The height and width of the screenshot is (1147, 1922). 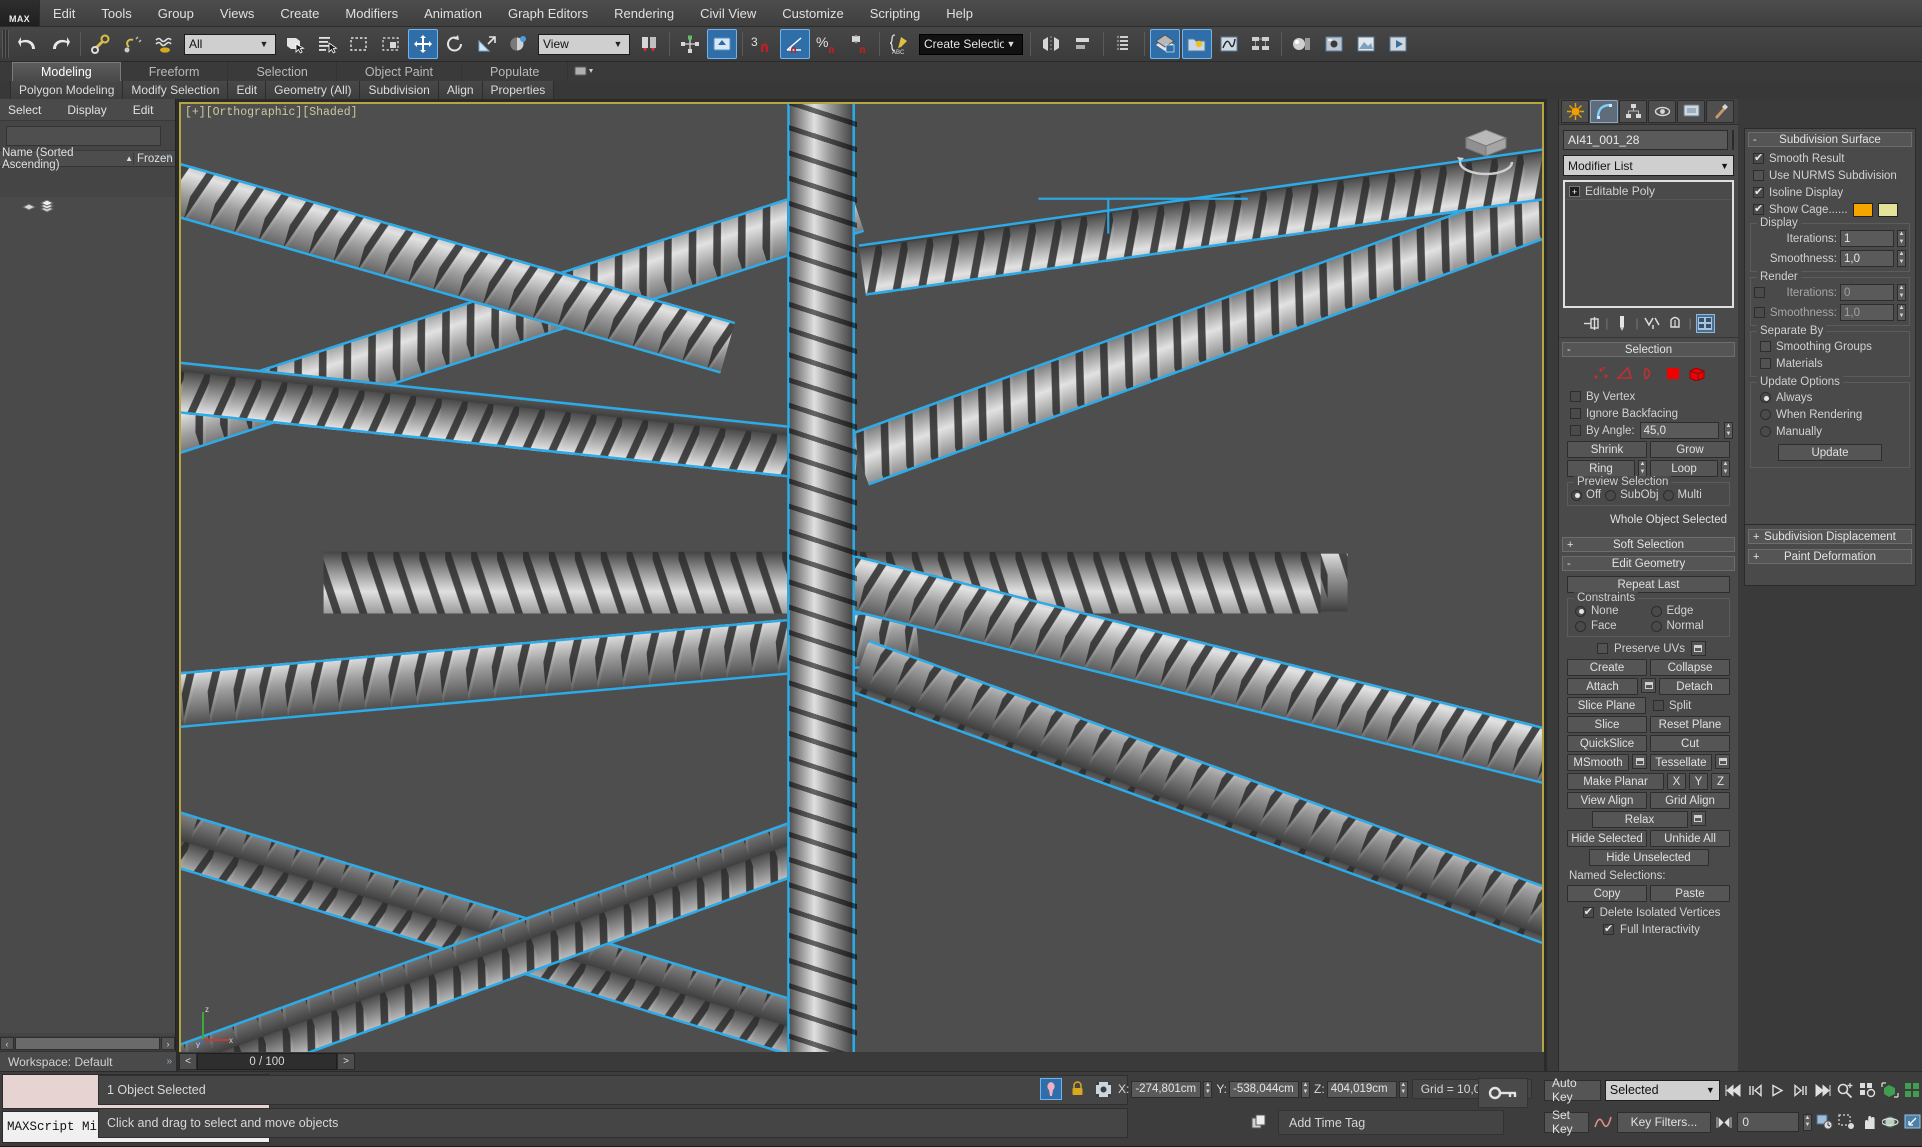 What do you see at coordinates (644, 13) in the screenshot?
I see `menu-rendering: Rendering` at bounding box center [644, 13].